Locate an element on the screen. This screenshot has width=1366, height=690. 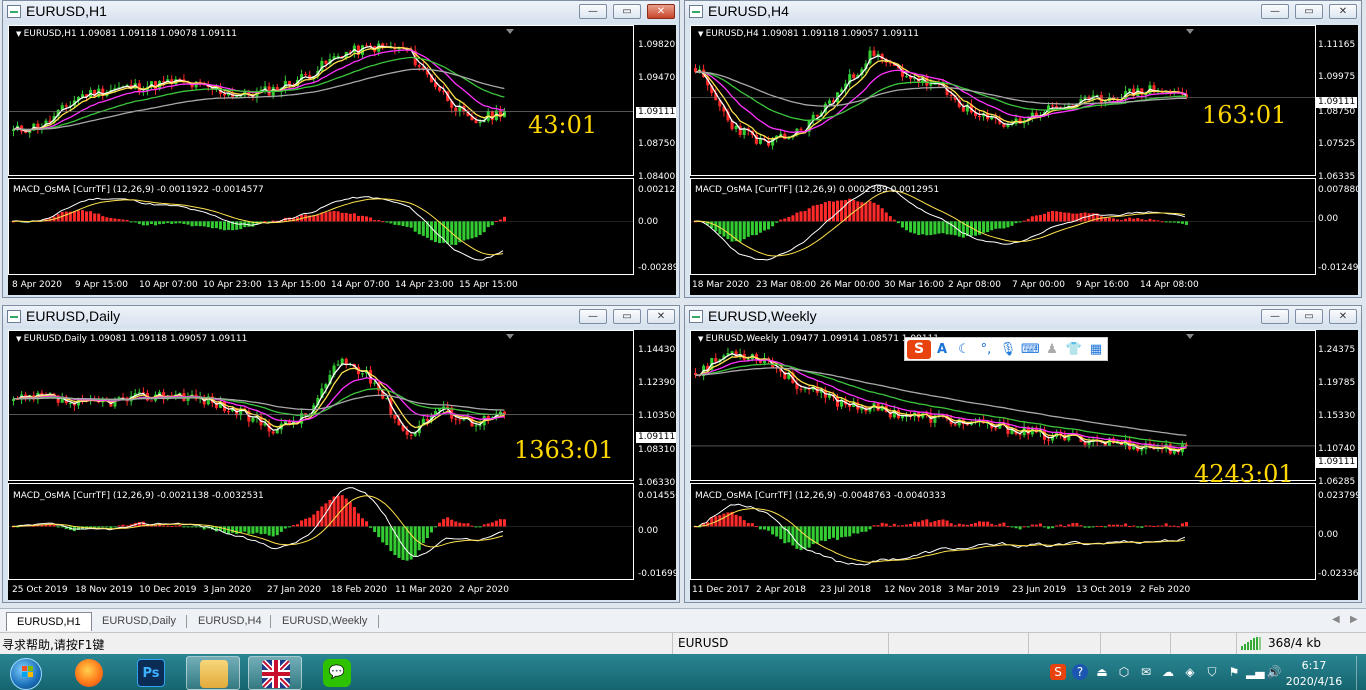
window-titlebar: EURUSD,Daily — ▭ ✕ is located at coordinates (341, 317).